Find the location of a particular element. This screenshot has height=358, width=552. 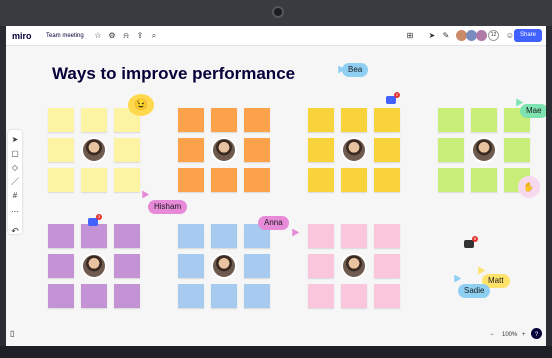

cursor-name-tag: Hisham is located at coordinates (168, 207).